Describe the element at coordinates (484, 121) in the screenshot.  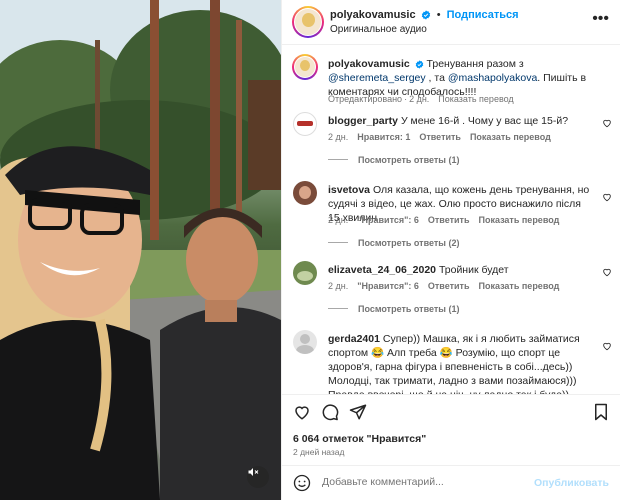
I see `comment-text: У мене 16-й . Чому у вас ще 15-й?` at that location.